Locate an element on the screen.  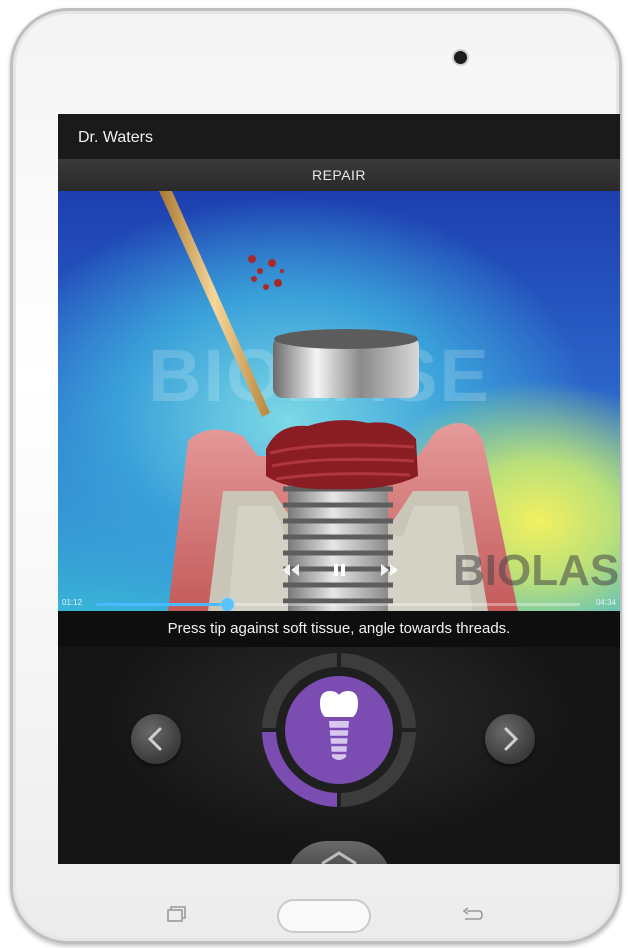
rewind-icon is located at coordinates (290, 570).